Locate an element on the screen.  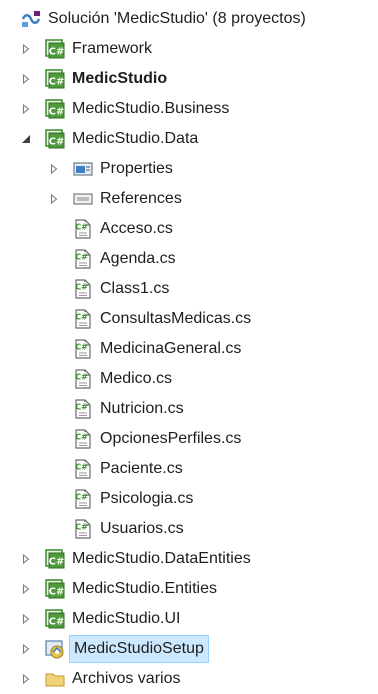
tree-item-label: Class1.cs is located at coordinates (135, 288).